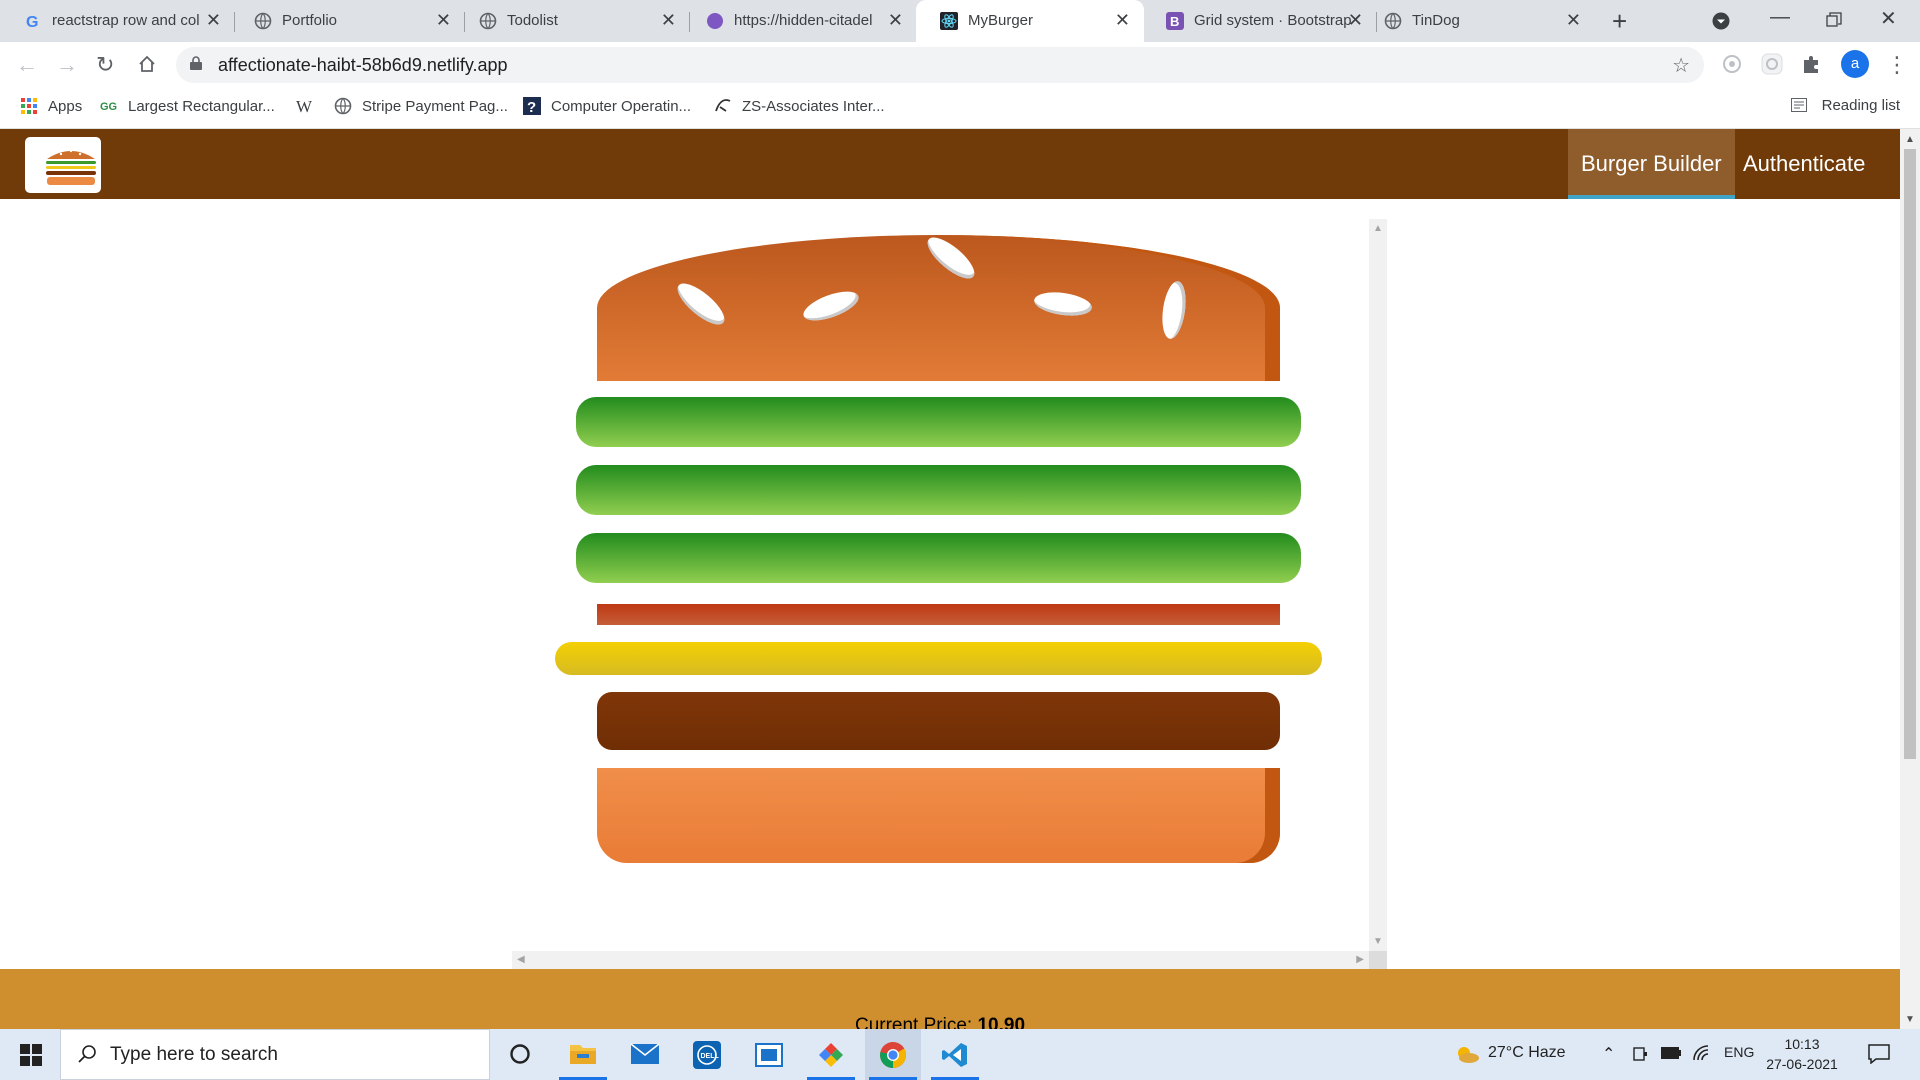 This screenshot has width=1920, height=1080. I want to click on forward-icon: →, so click(67, 65).